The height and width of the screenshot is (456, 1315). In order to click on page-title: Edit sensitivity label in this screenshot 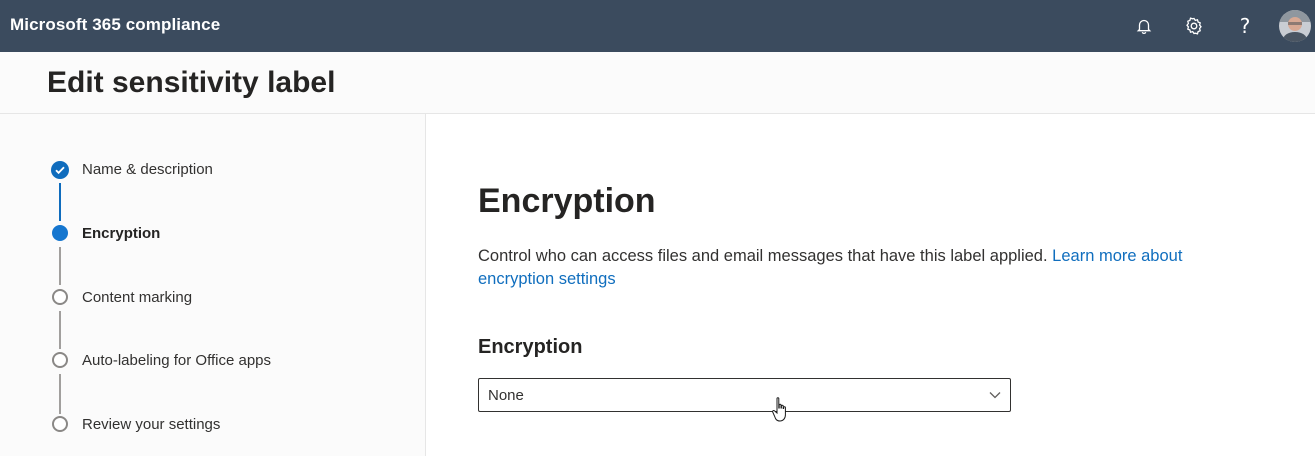, I will do `click(191, 82)`.